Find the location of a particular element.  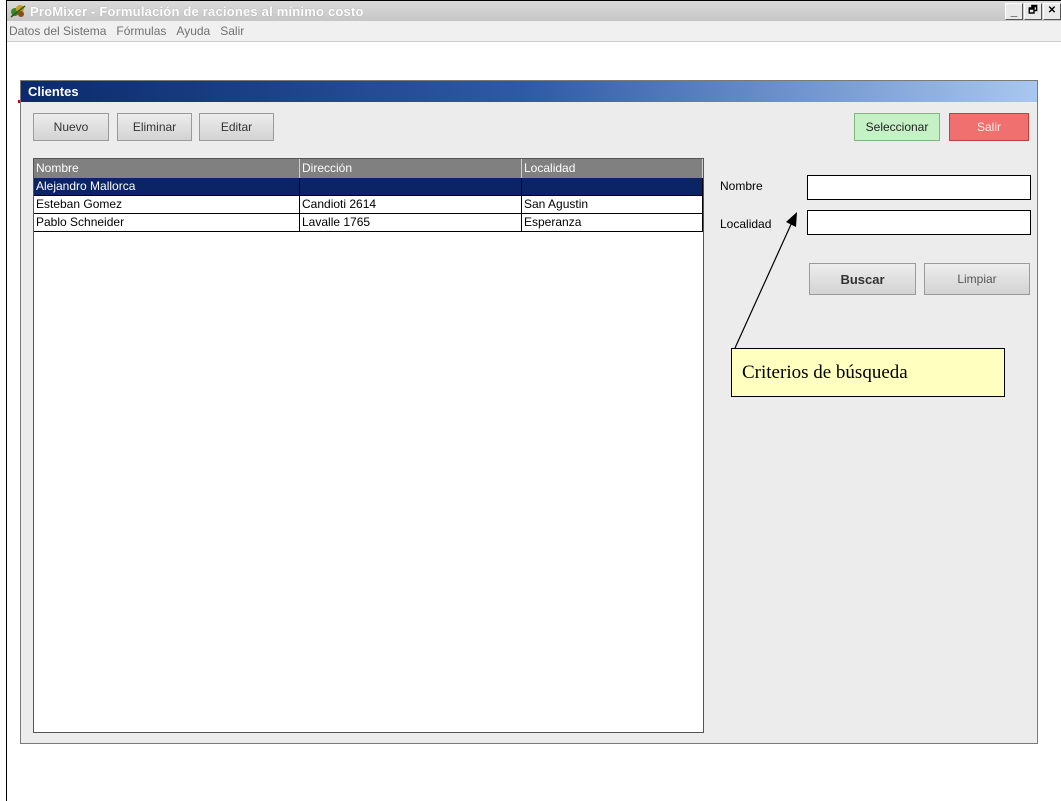

minimize-button: _ is located at coordinates (1014, 11).